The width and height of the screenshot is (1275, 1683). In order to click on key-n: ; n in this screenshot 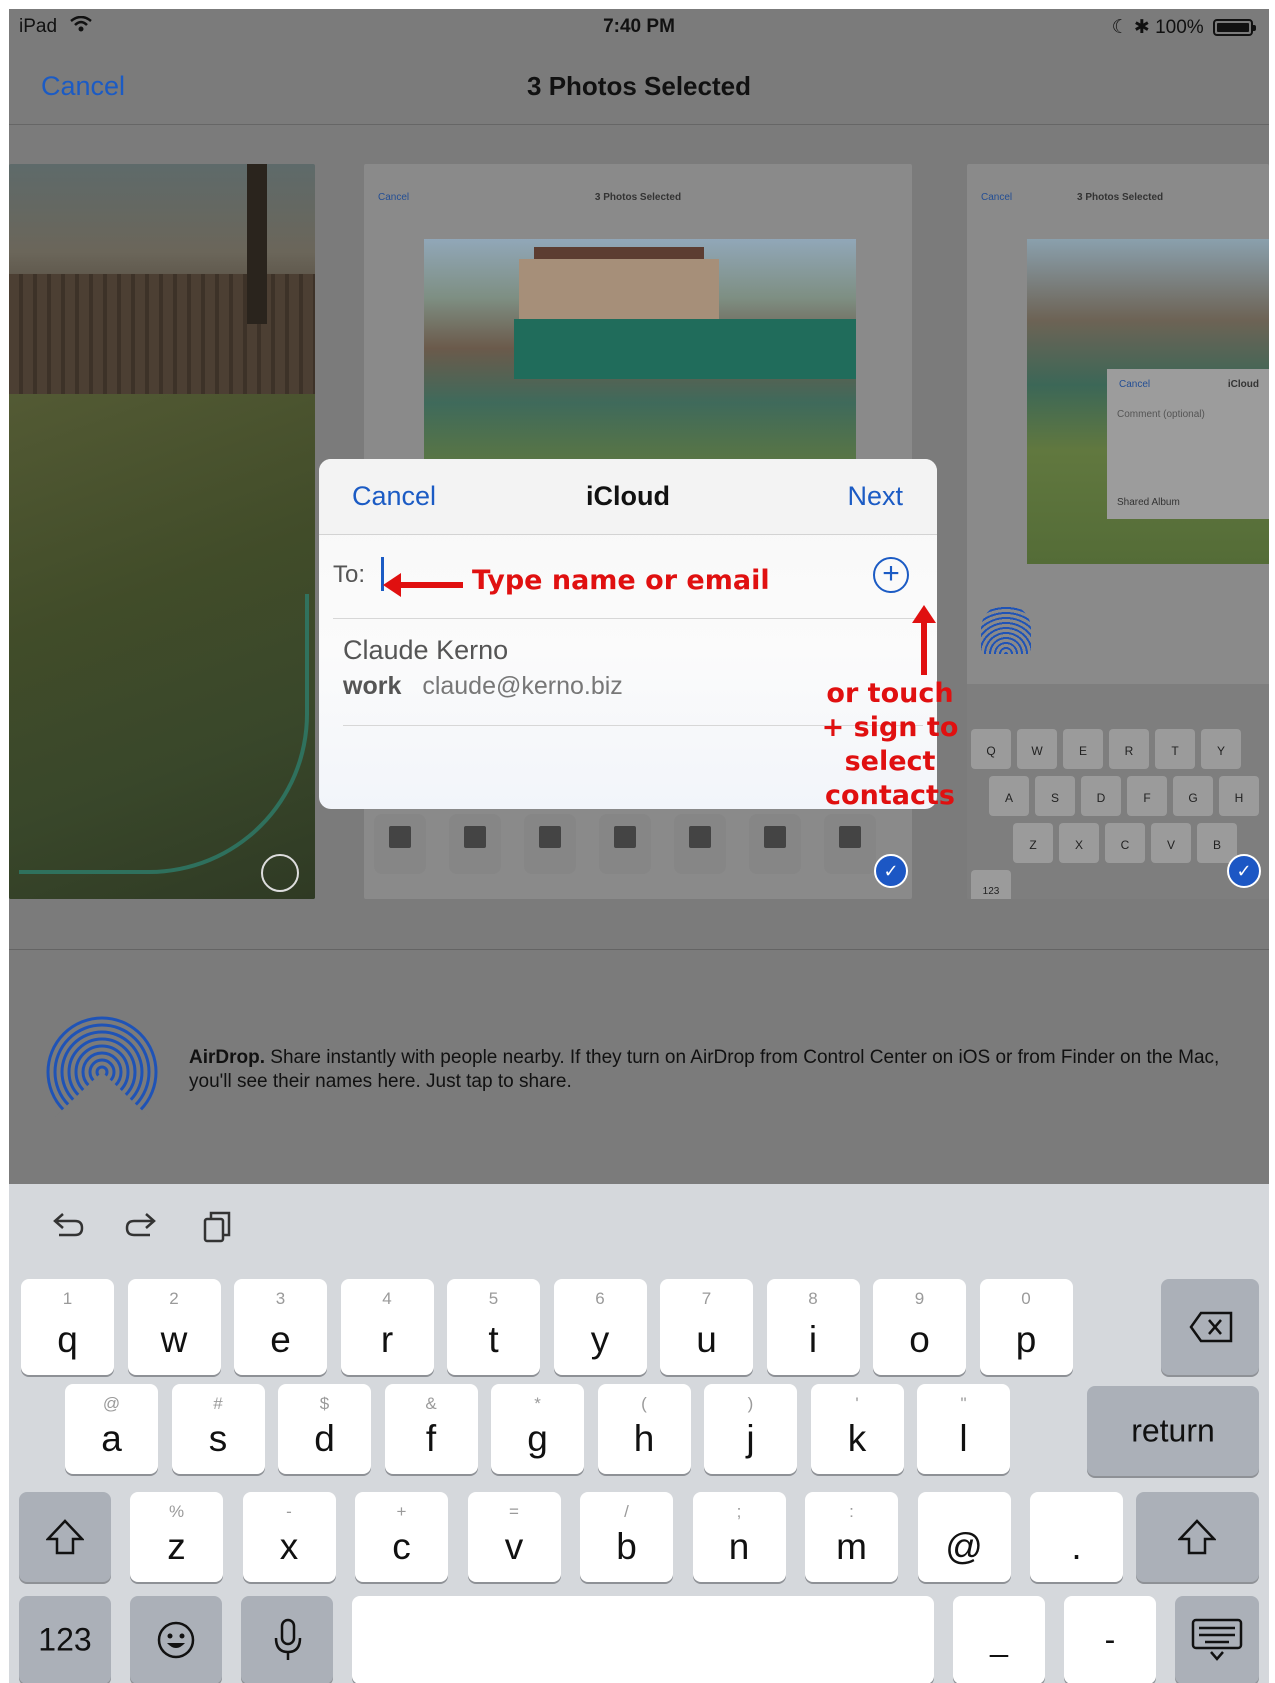, I will do `click(739, 1537)`.